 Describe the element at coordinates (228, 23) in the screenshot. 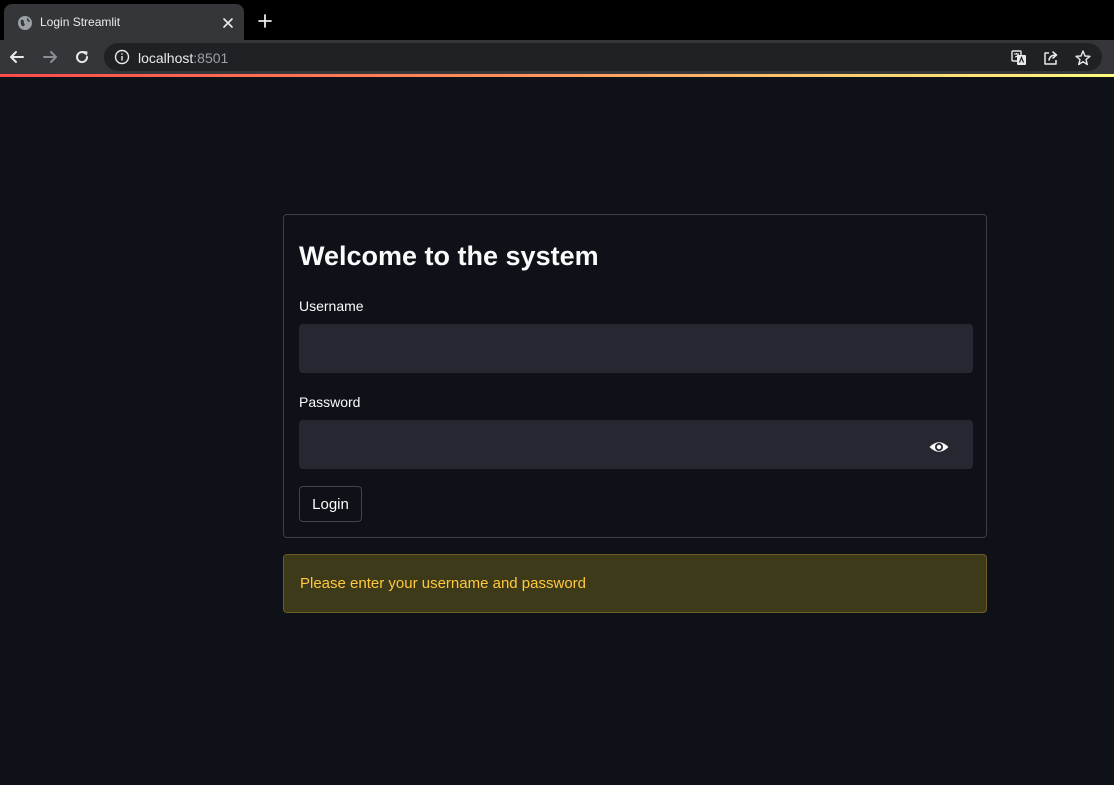

I see `close-icon` at that location.